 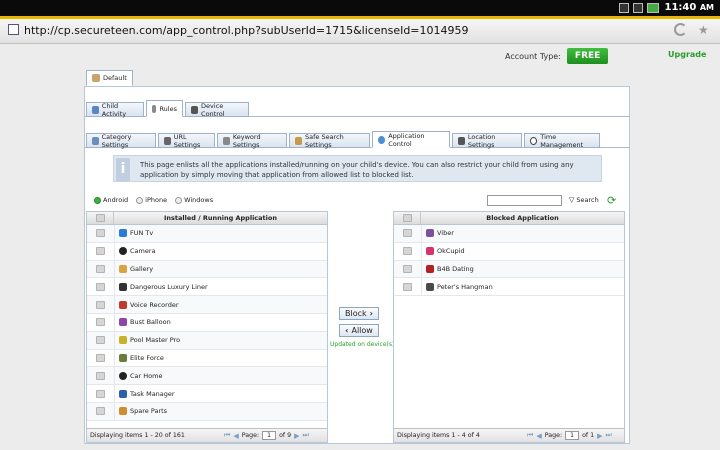 What do you see at coordinates (97, 200) in the screenshot?
I see `radio-selected-icon` at bounding box center [97, 200].